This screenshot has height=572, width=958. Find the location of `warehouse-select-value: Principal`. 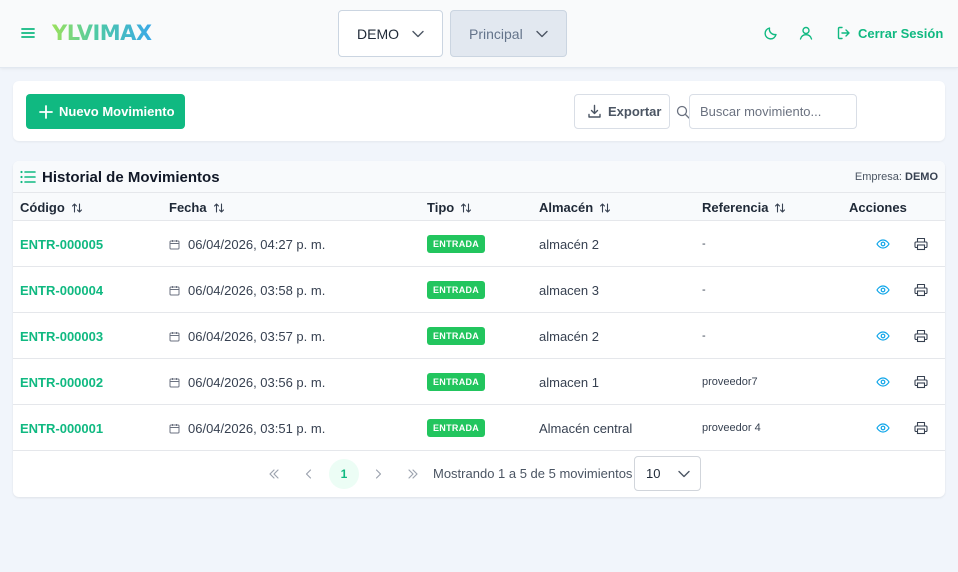

warehouse-select-value: Principal is located at coordinates (496, 33).